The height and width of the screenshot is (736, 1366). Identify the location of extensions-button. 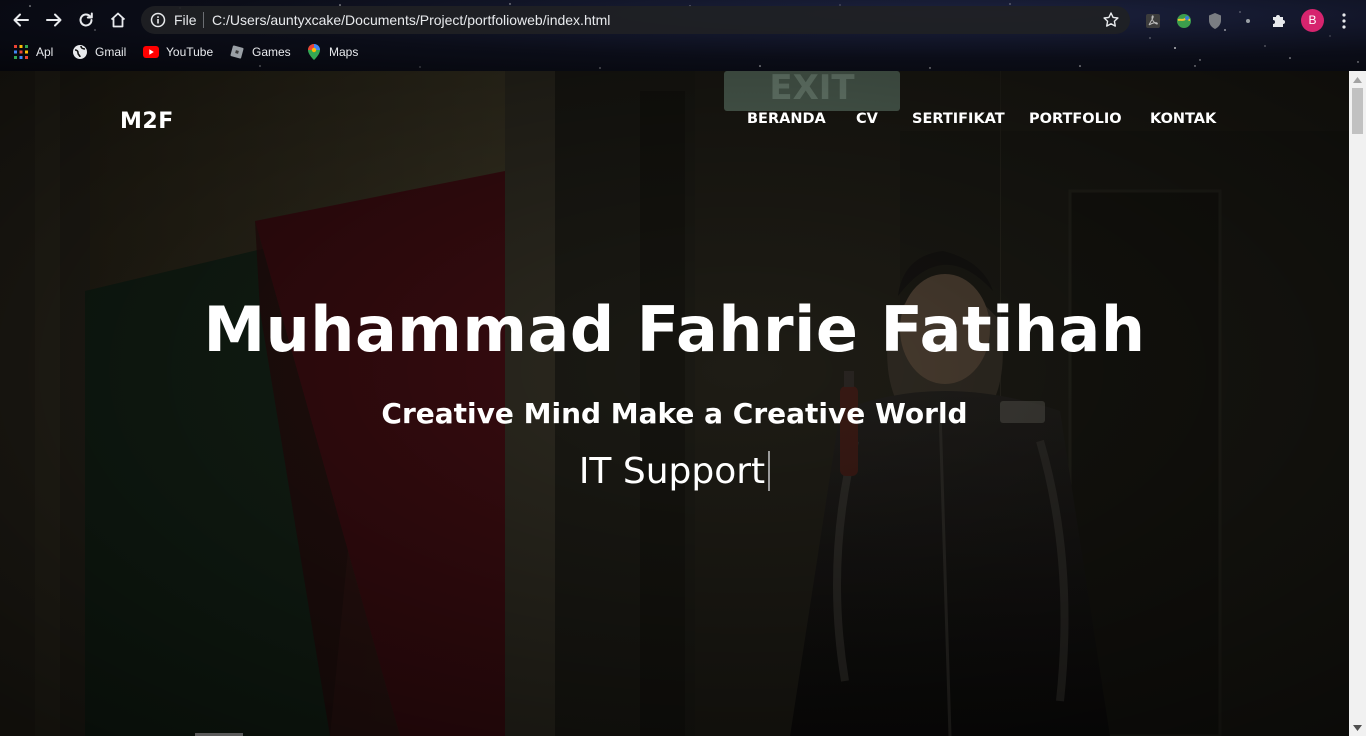
(1279, 21).